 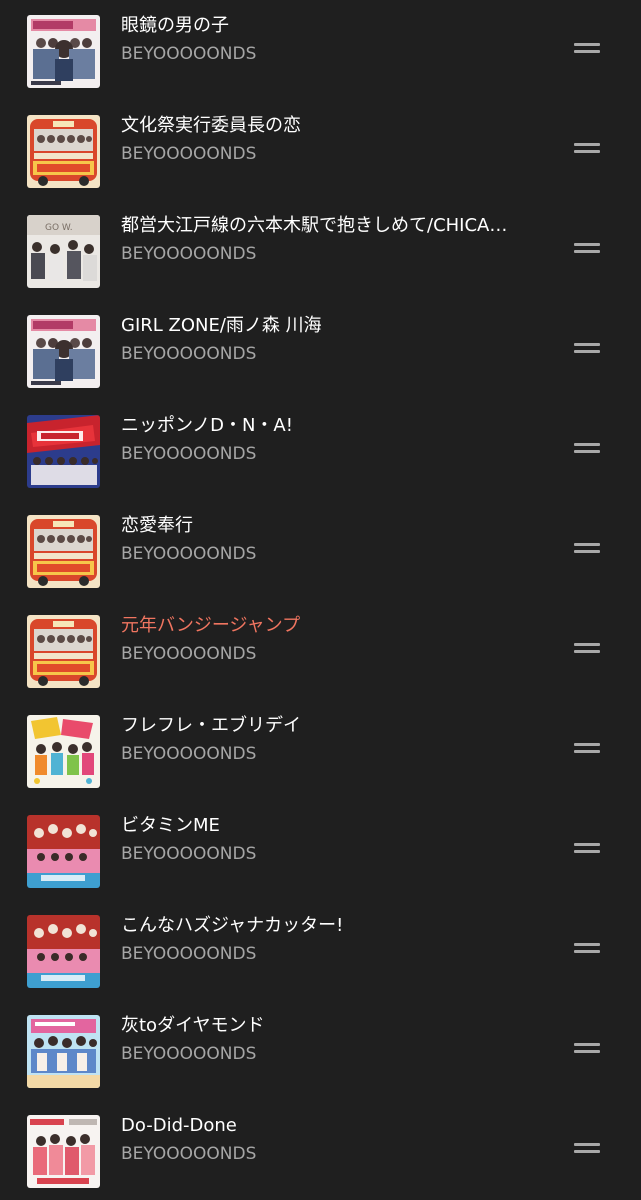 What do you see at coordinates (320, 750) in the screenshot?
I see `queue-item: フレフレ・エブリデイ BEYOOOOONDS` at bounding box center [320, 750].